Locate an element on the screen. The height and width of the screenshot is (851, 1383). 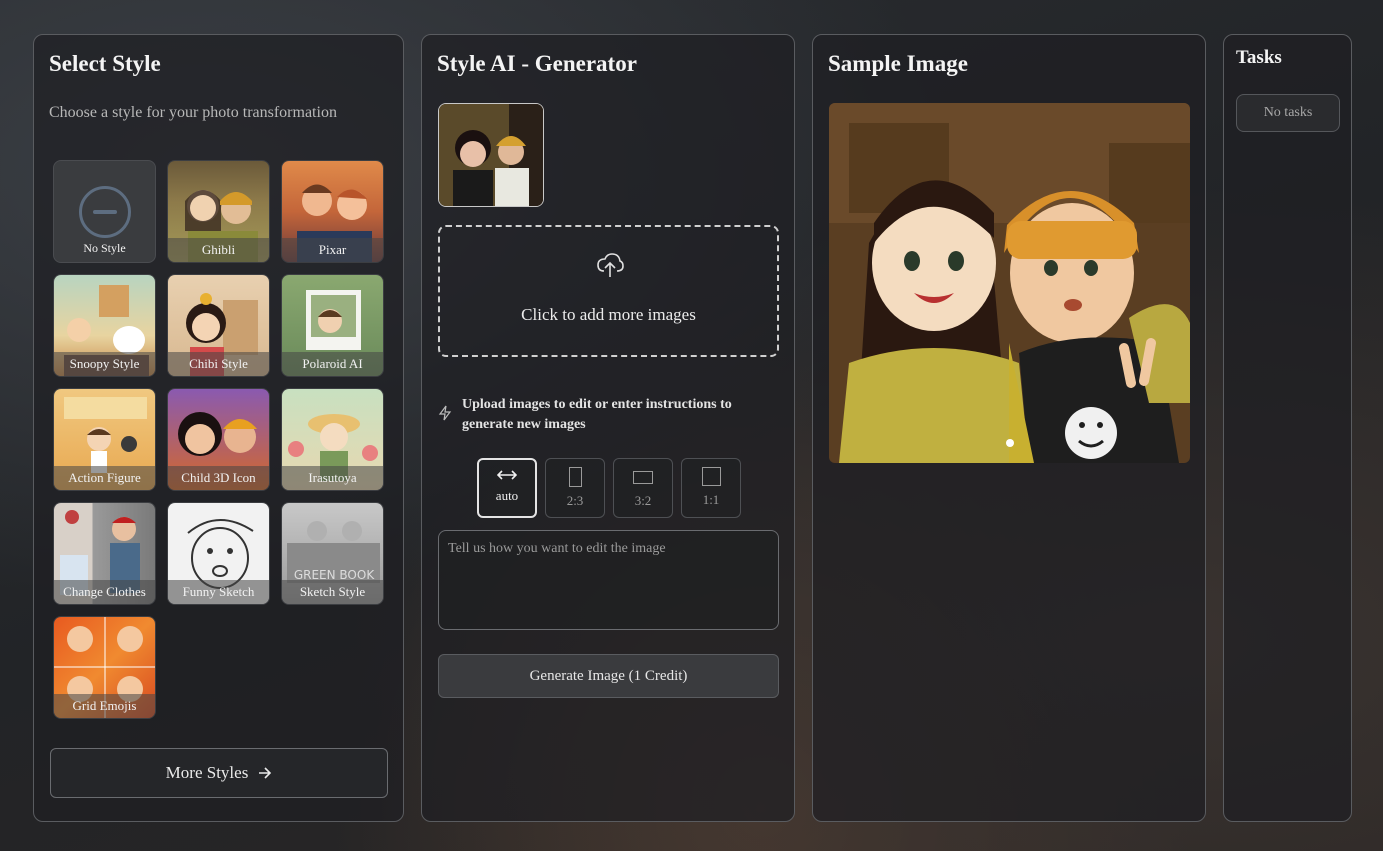
style-tile-chibi: Chibi Style is located at coordinates (218, 325).